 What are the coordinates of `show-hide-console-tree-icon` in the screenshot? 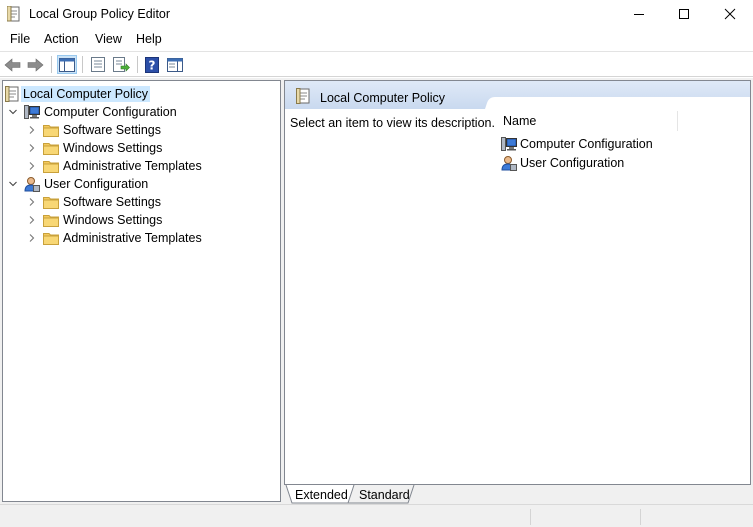 It's located at (67, 64).